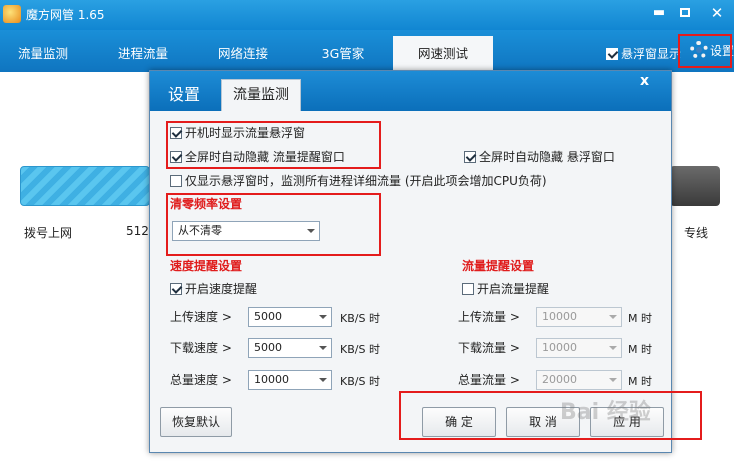 The height and width of the screenshot is (462, 734). What do you see at coordinates (200, 230) in the screenshot?
I see `select-value: 从不清零` at bounding box center [200, 230].